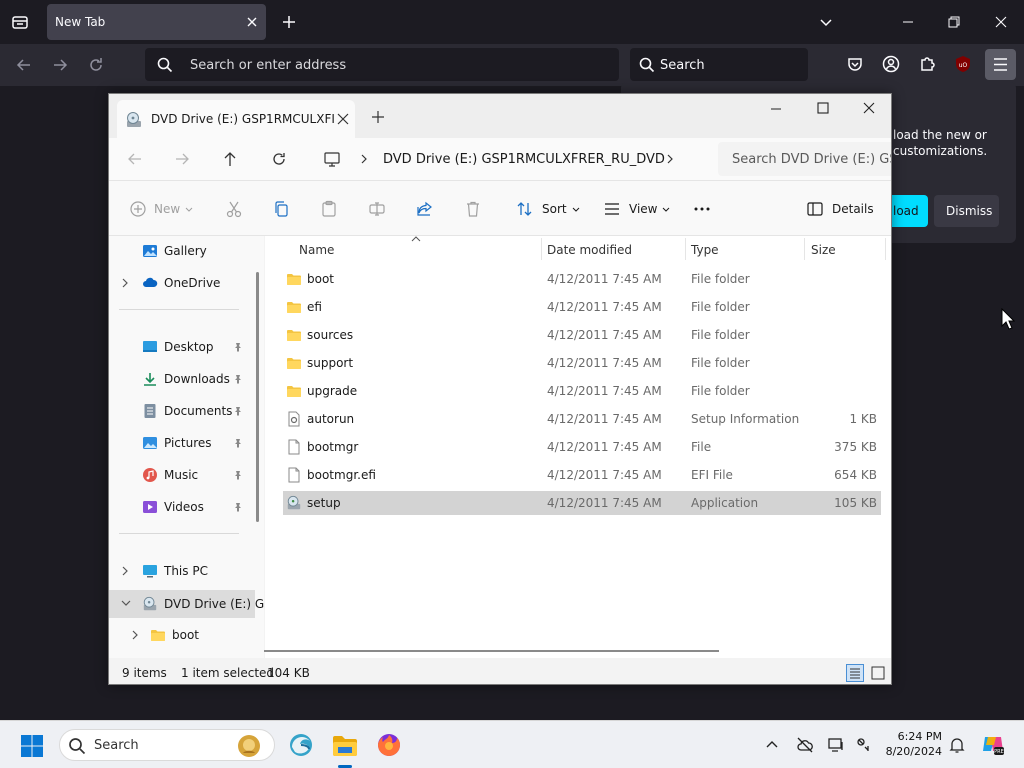  I want to click on details-button: Details, so click(840, 209).